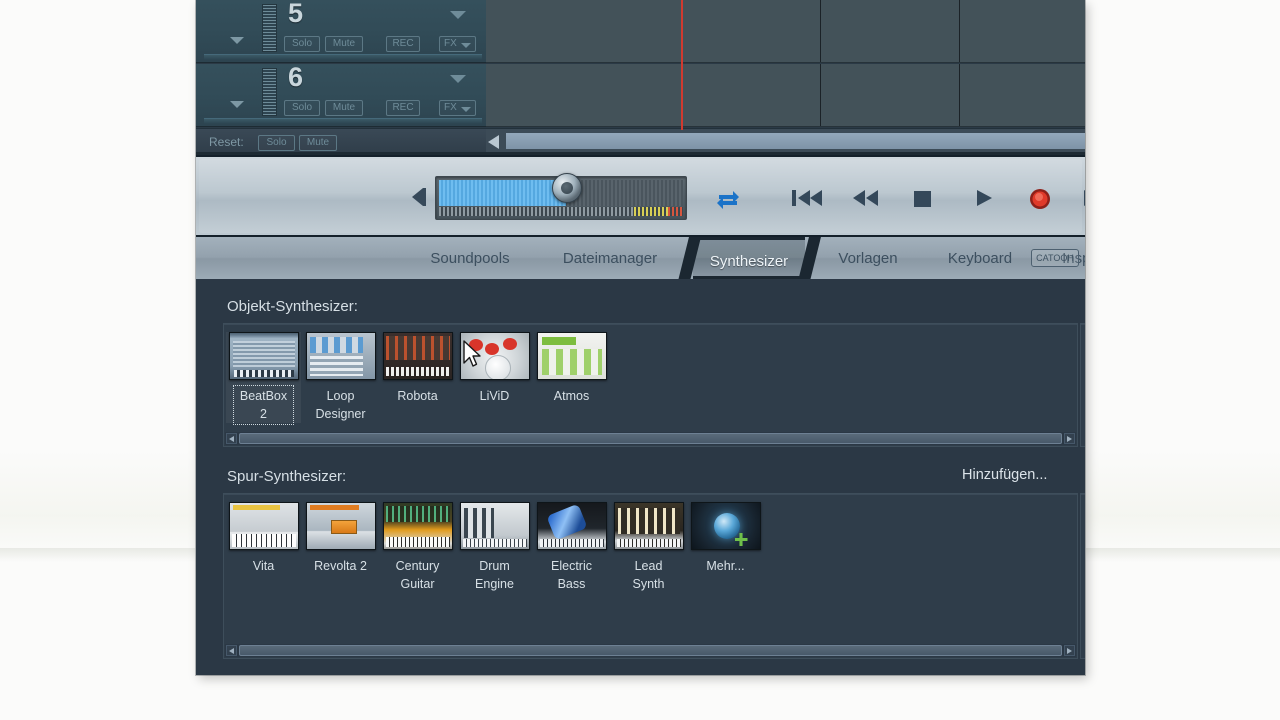 Image resolution: width=1280 pixels, height=720 pixels. I want to click on object-list-horizontal-scrollbar, so click(650, 438).